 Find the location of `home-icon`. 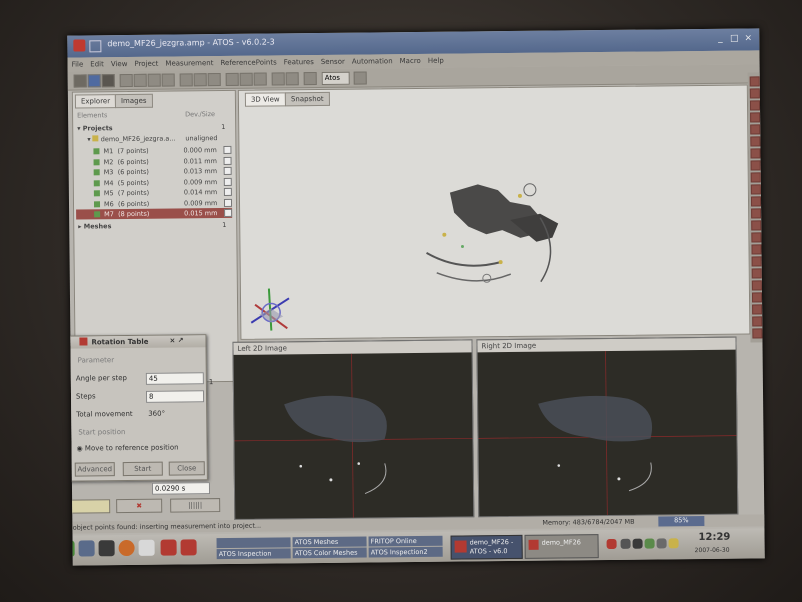

home-icon is located at coordinates (86, 548).